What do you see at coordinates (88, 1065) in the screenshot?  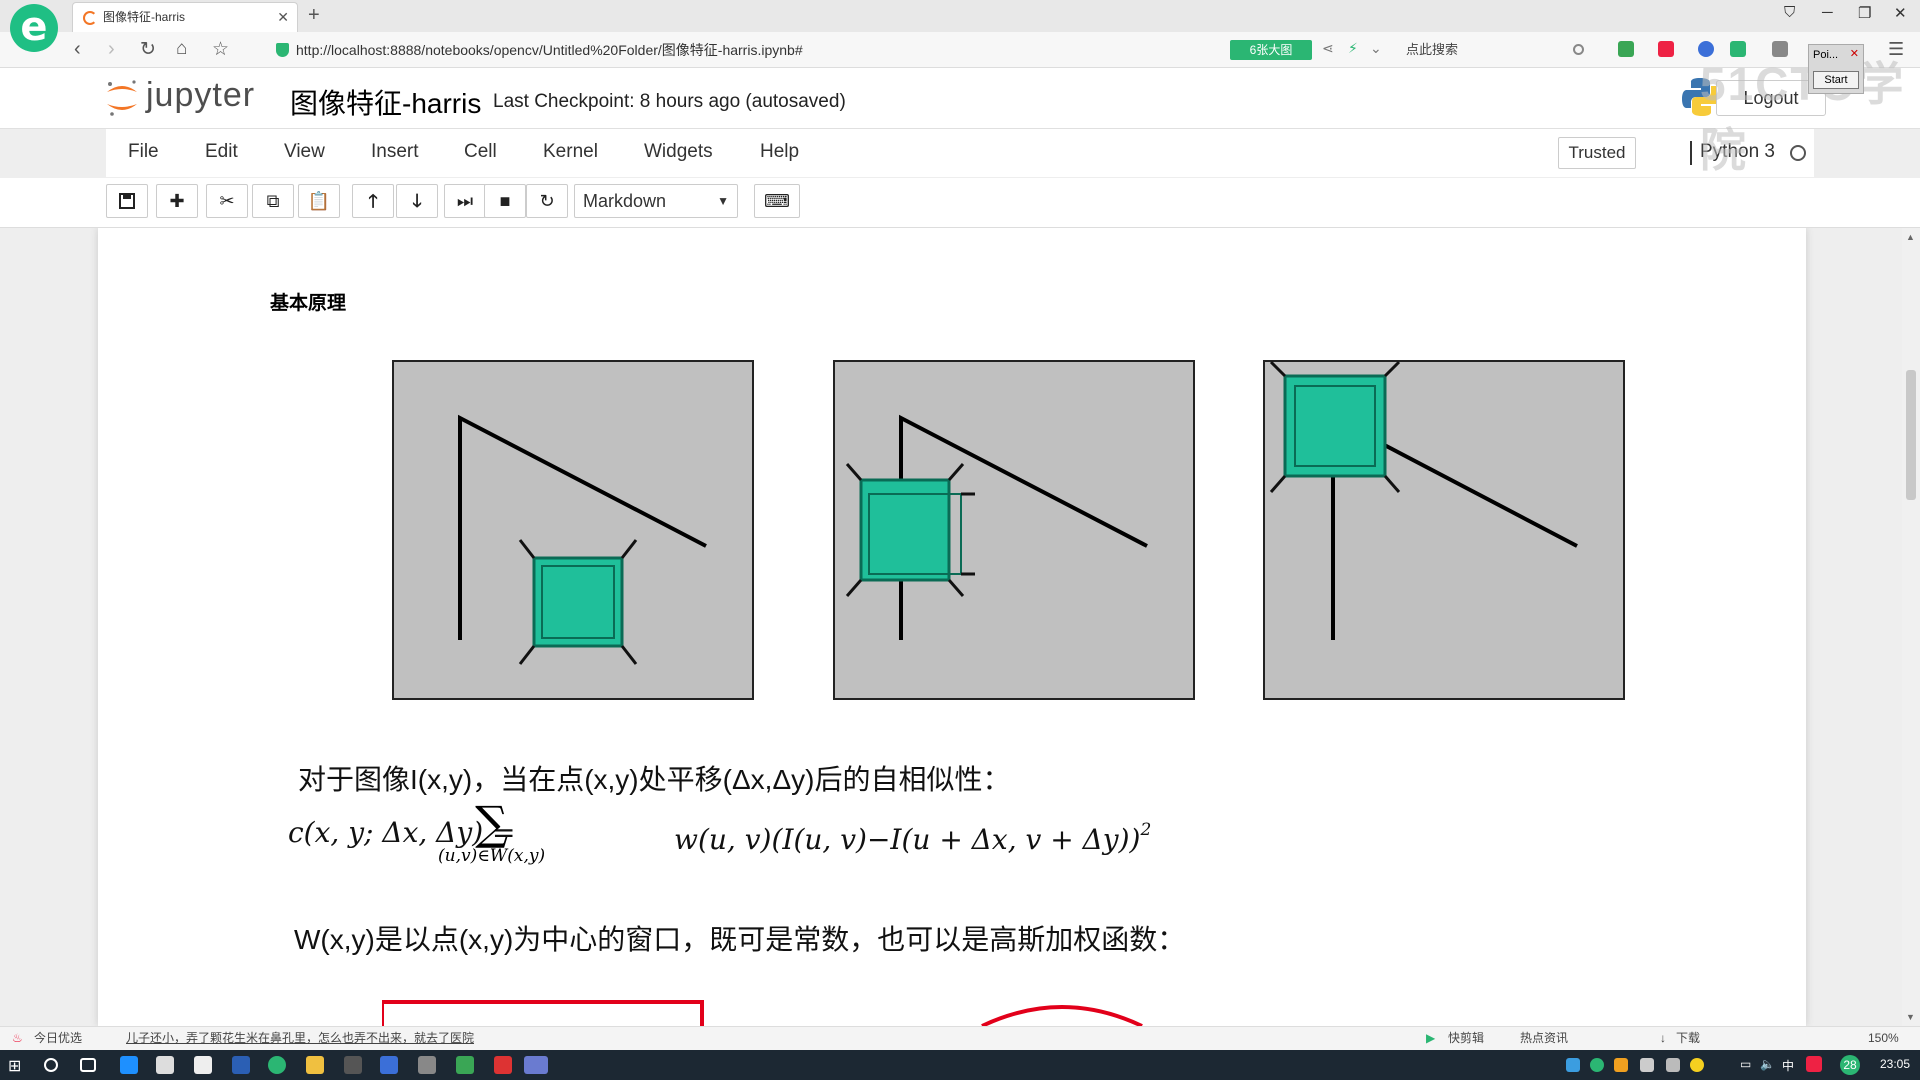 I see `task-view-icon` at bounding box center [88, 1065].